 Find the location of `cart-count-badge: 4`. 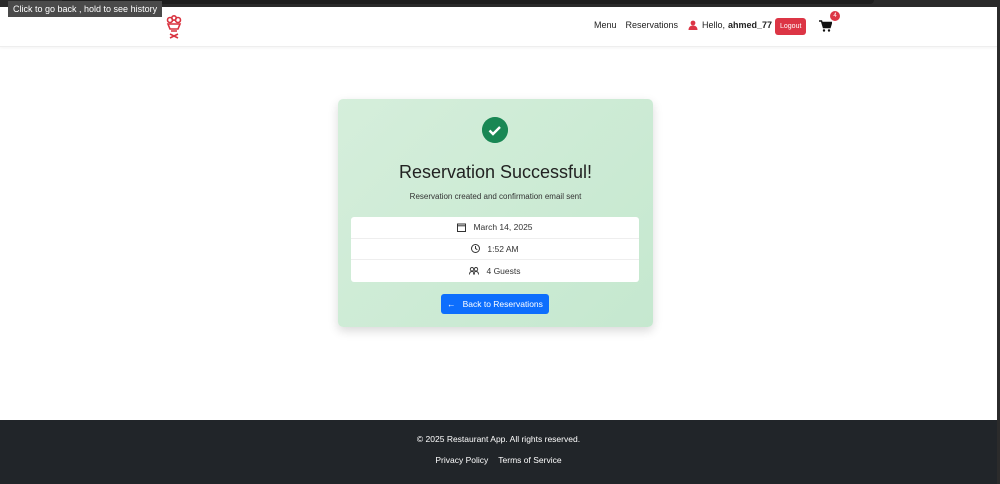

cart-count-badge: 4 is located at coordinates (835, 16).